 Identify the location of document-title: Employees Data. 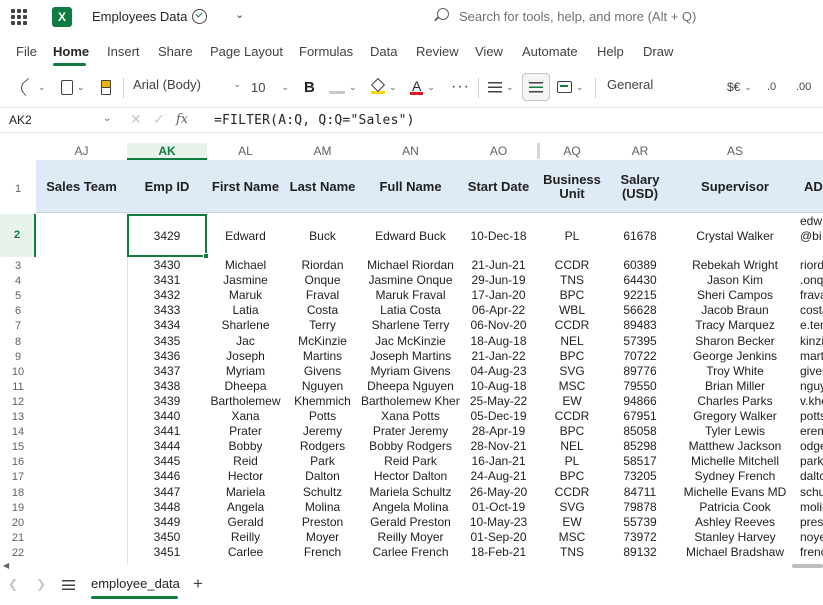
(139, 16).